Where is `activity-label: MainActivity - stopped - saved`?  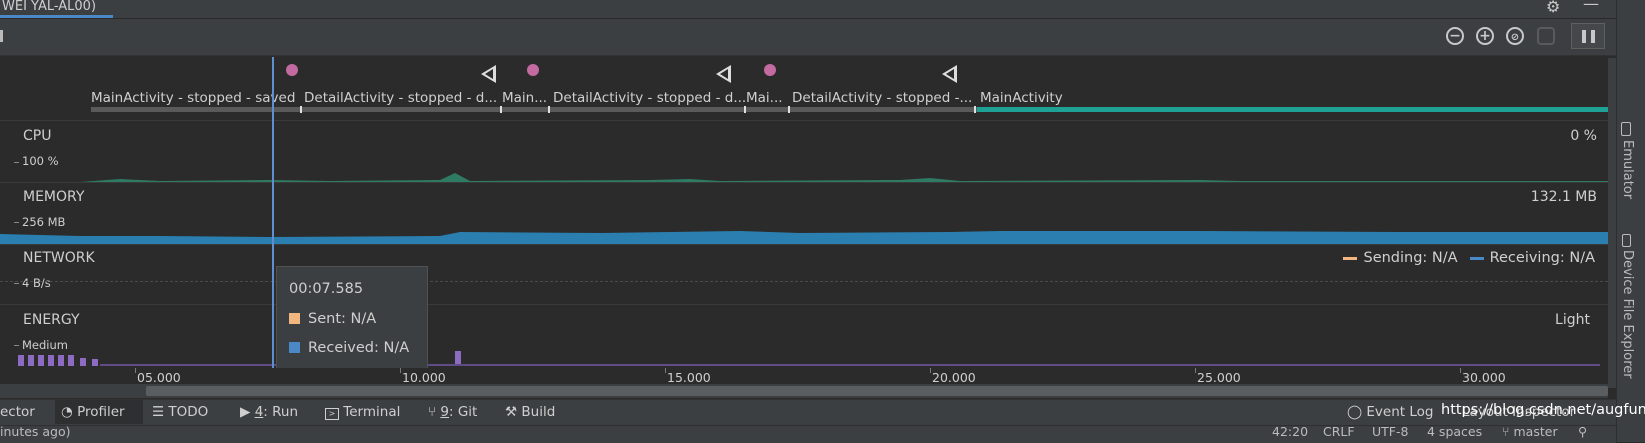 activity-label: MainActivity - stopped - saved is located at coordinates (193, 98).